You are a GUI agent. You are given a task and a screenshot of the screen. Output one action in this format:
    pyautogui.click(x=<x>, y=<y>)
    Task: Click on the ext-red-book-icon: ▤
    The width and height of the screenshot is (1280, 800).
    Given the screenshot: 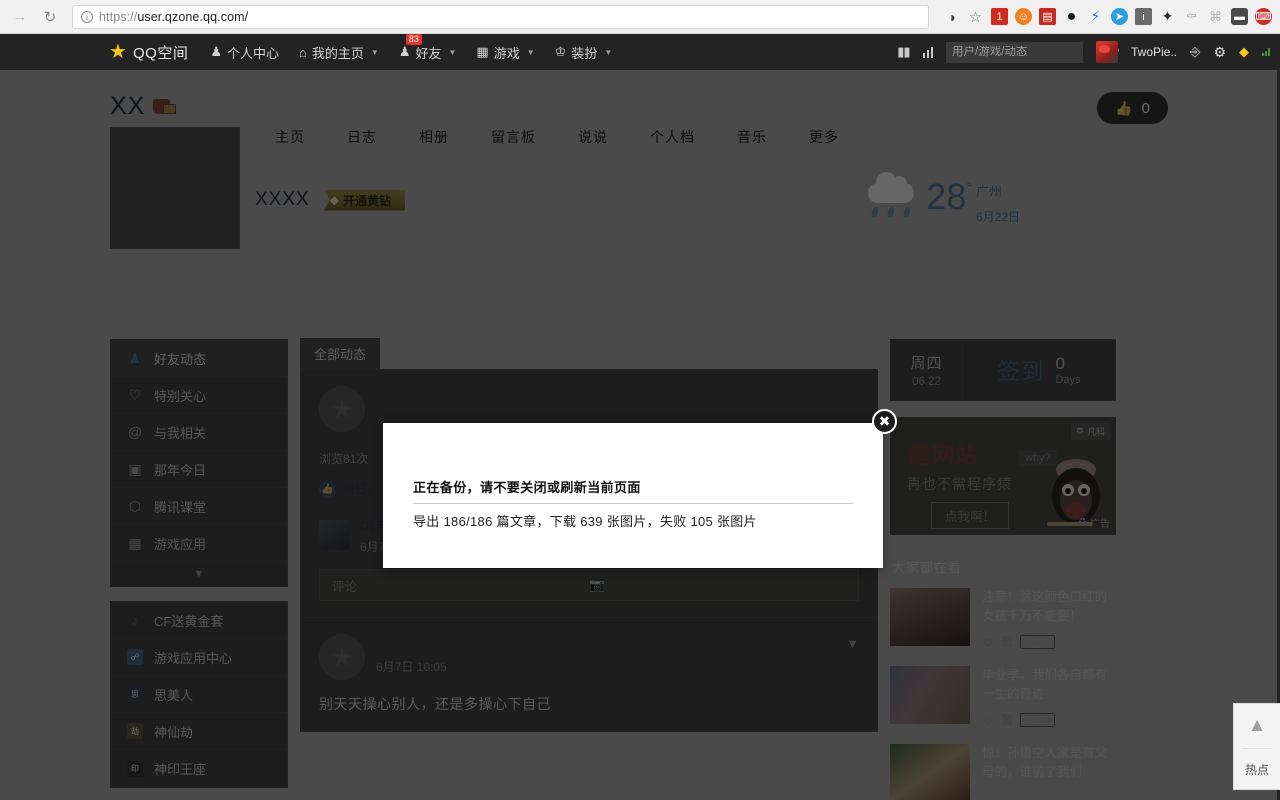 What is the action you would take?
    pyautogui.click(x=1047, y=16)
    